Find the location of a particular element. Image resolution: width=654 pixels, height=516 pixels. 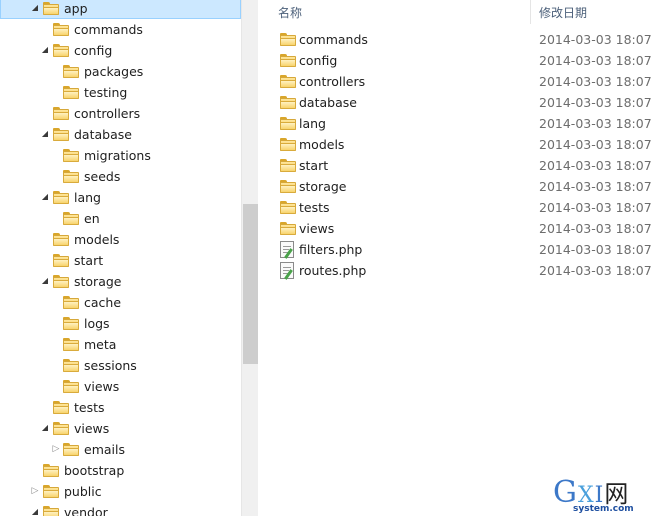

tree-item-public: ▷ public is located at coordinates (120, 491).